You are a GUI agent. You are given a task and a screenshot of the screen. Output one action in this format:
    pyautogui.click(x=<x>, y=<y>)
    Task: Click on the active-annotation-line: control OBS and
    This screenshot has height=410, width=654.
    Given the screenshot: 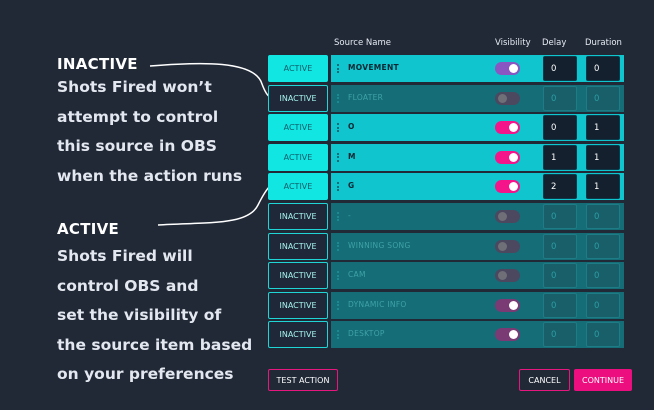 What is the action you would take?
    pyautogui.click(x=128, y=285)
    